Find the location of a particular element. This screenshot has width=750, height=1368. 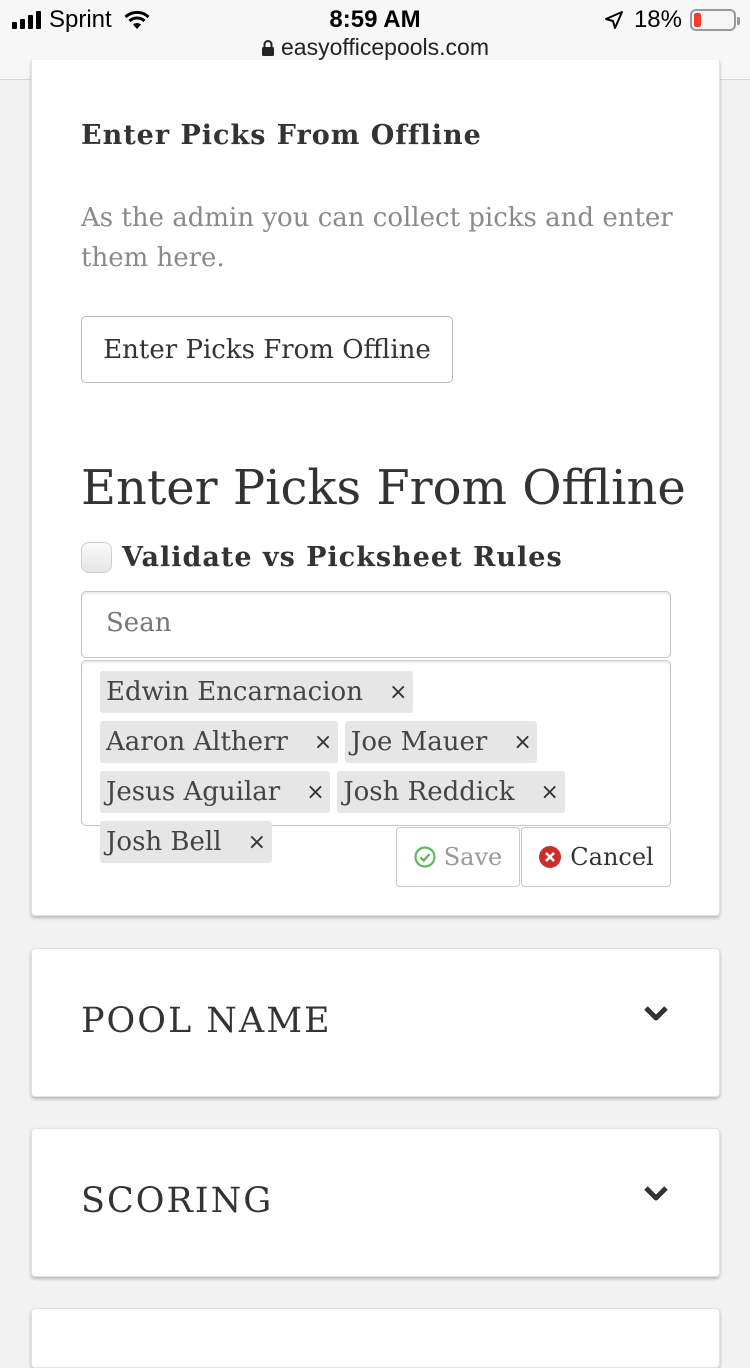

cancel-button: Cancel is located at coordinates (596, 857).